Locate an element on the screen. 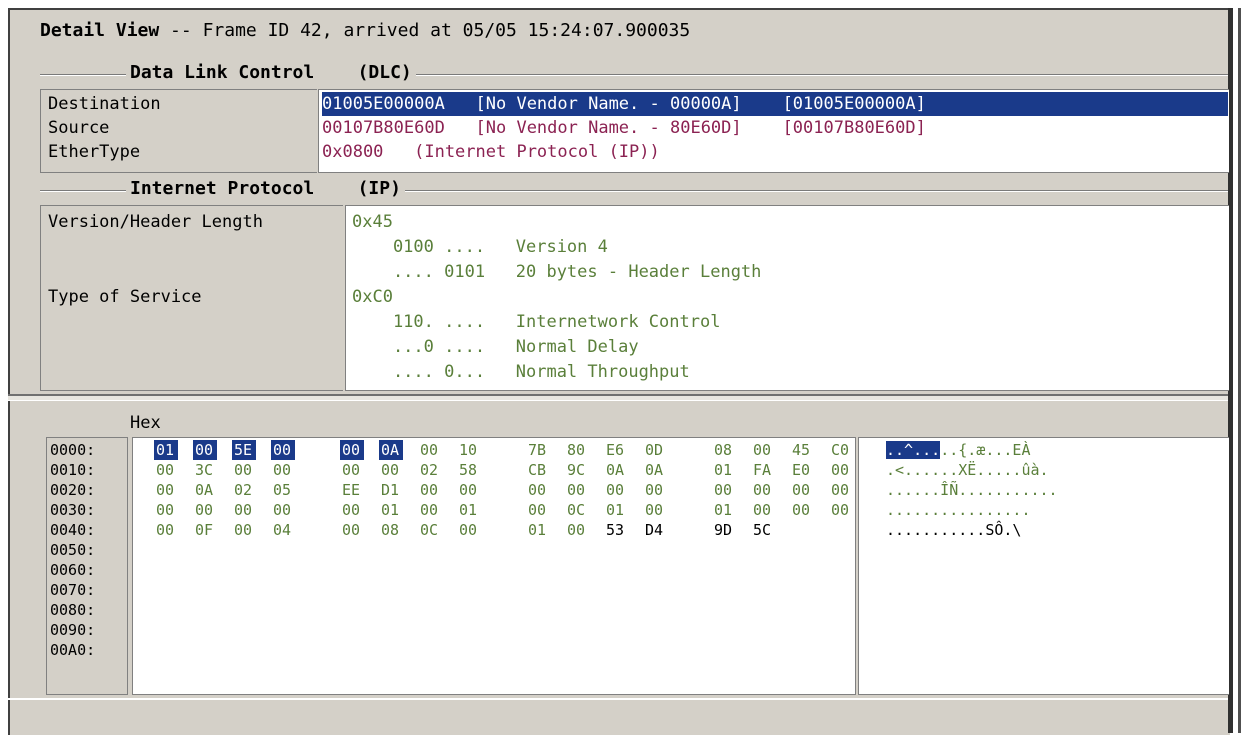  ascii-line: ...........SÔ.\ is located at coordinates (953, 530).